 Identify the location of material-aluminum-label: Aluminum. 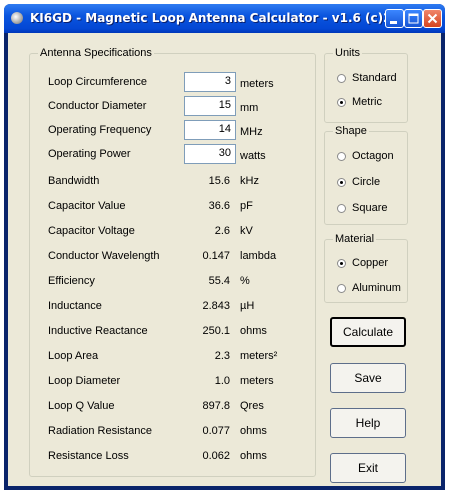
(376, 288).